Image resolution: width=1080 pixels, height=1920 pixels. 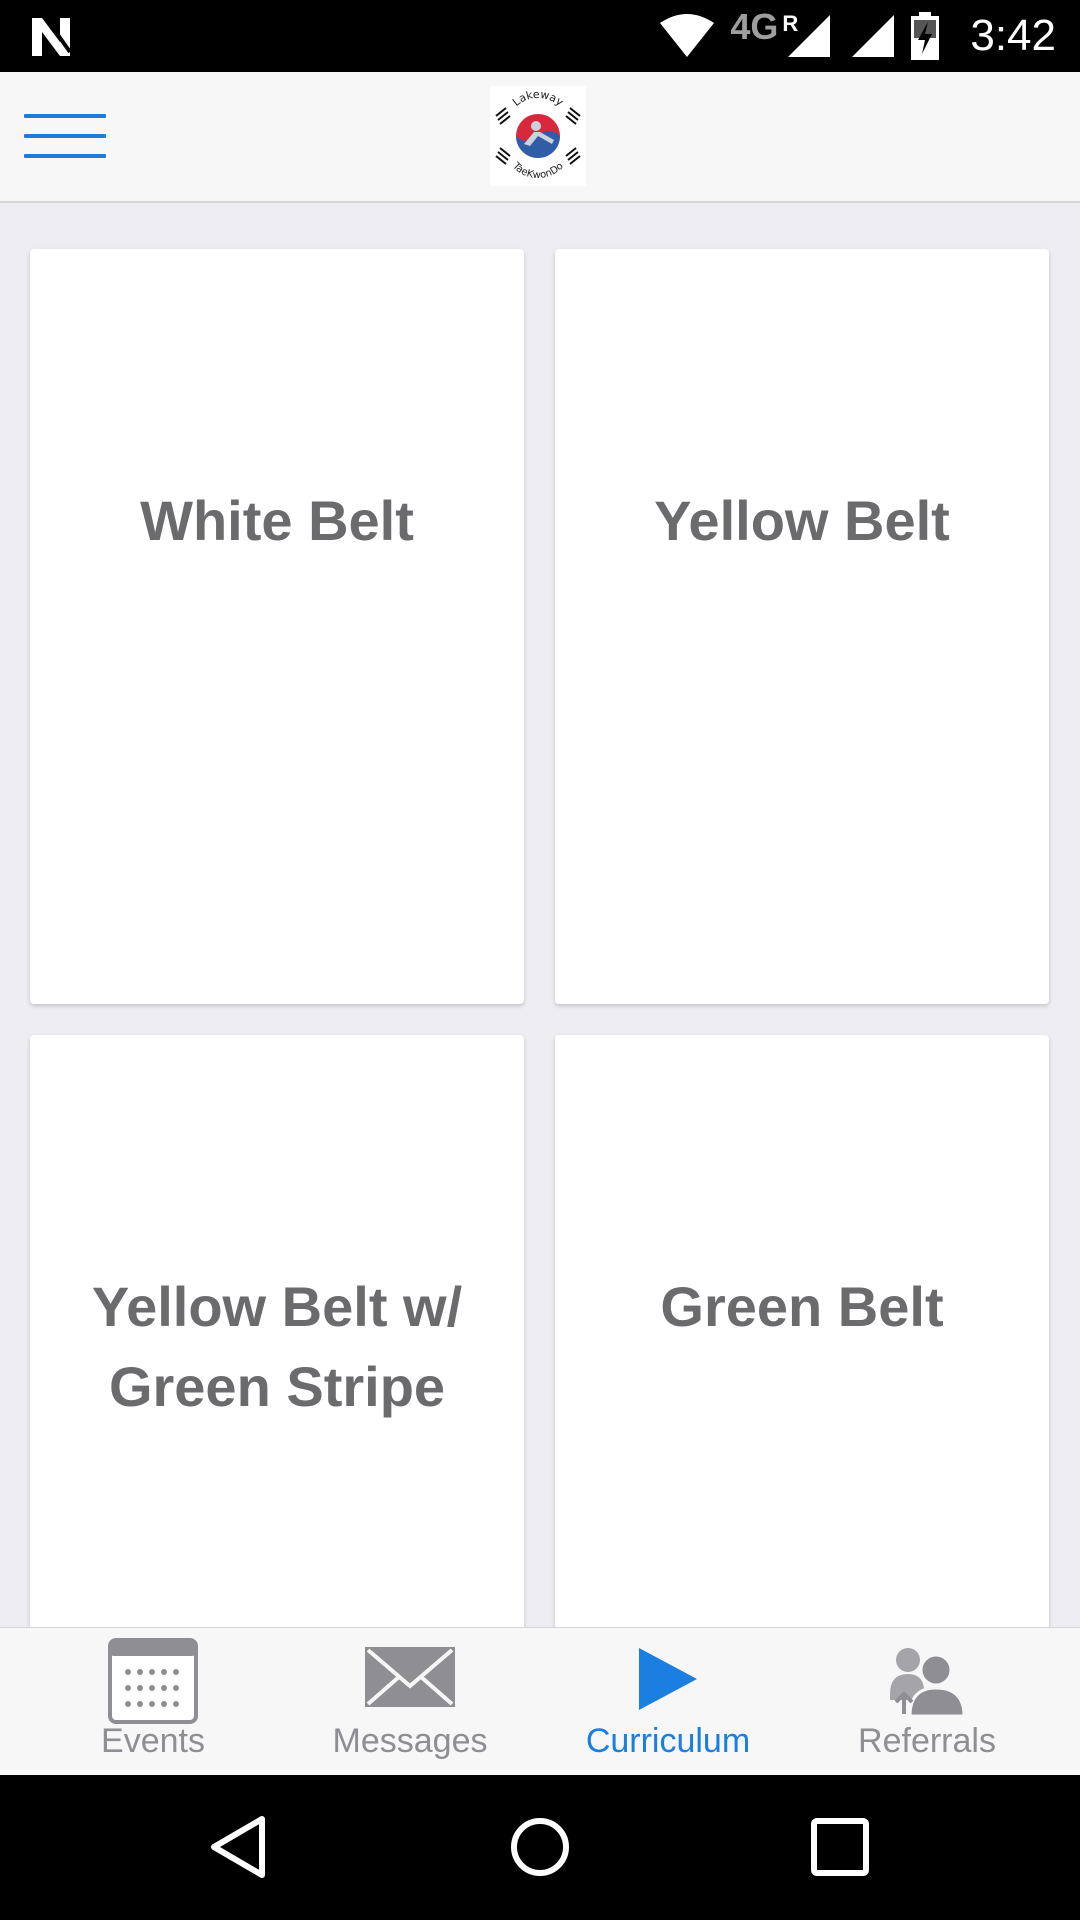 I want to click on home-icon, so click(x=540, y=1847).